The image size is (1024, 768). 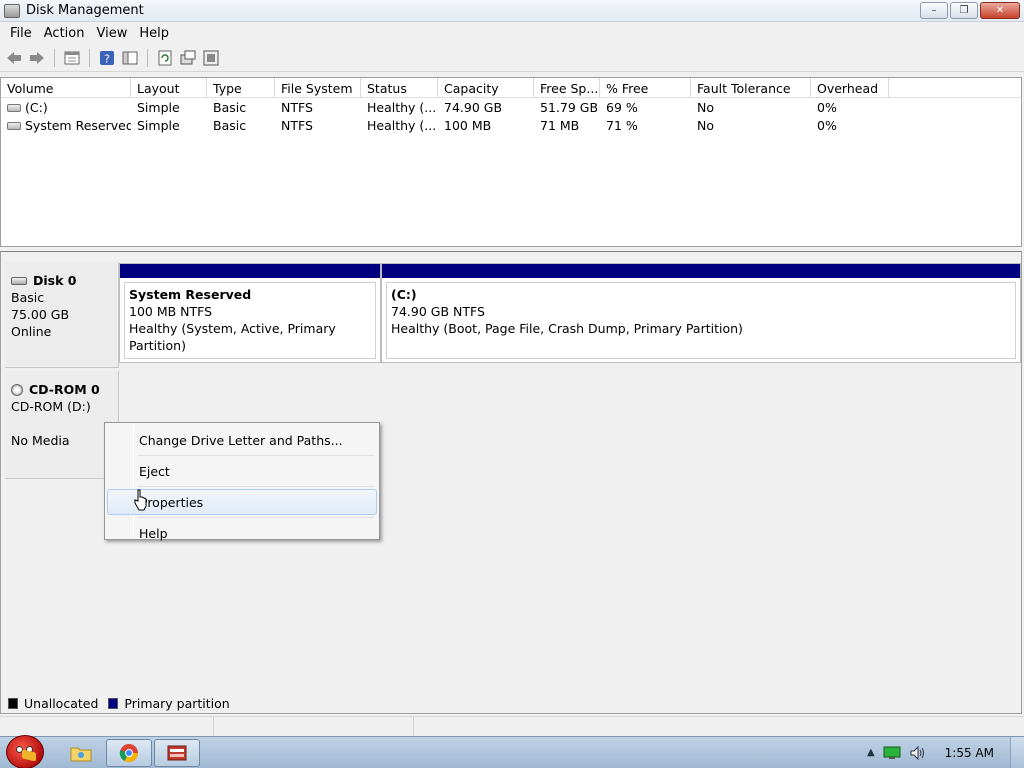 I want to click on menu-action: Action, so click(x=64, y=33).